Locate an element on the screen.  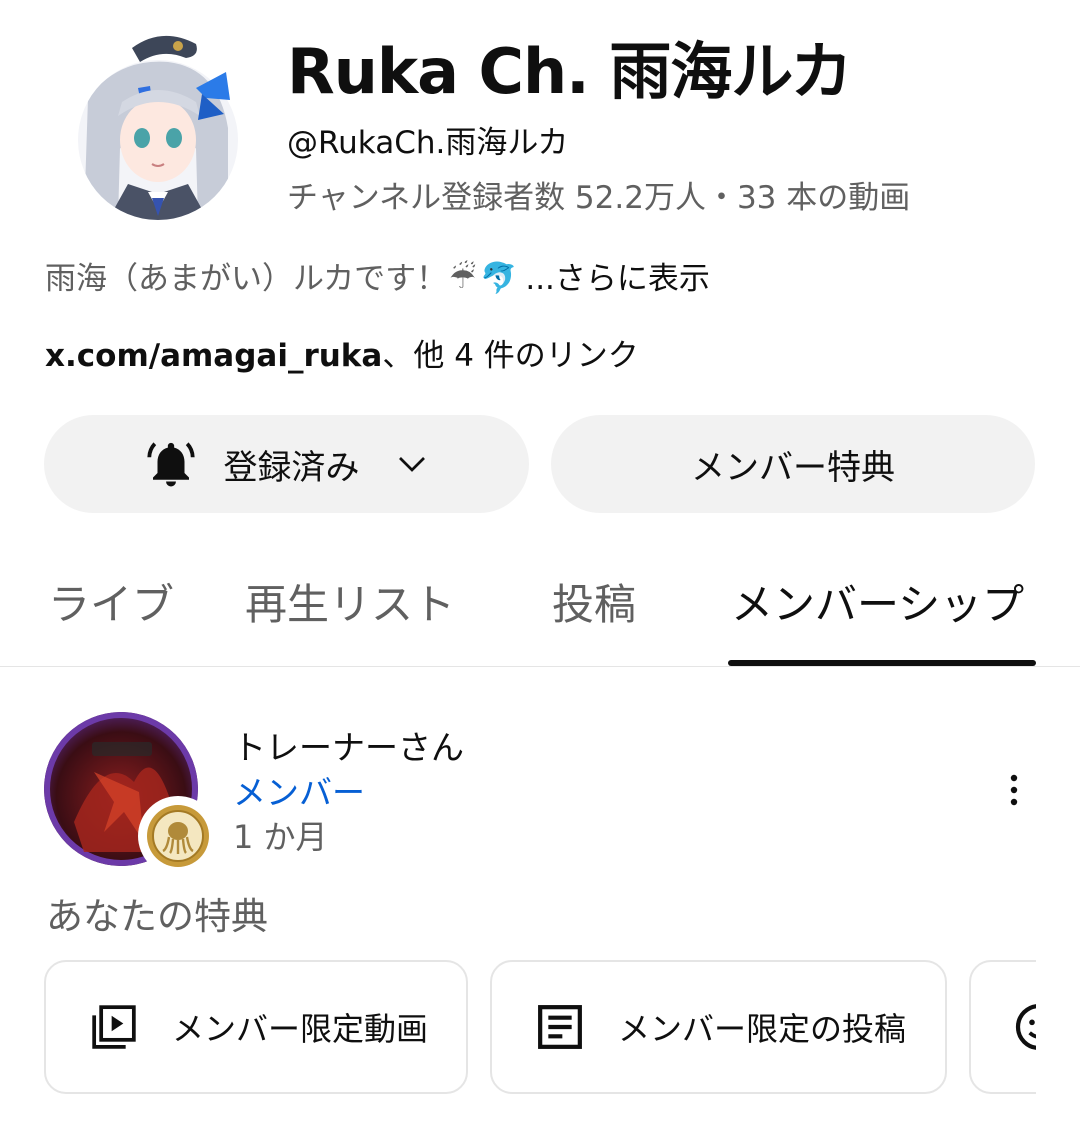
bell-ring-icon is located at coordinates (170, 464).